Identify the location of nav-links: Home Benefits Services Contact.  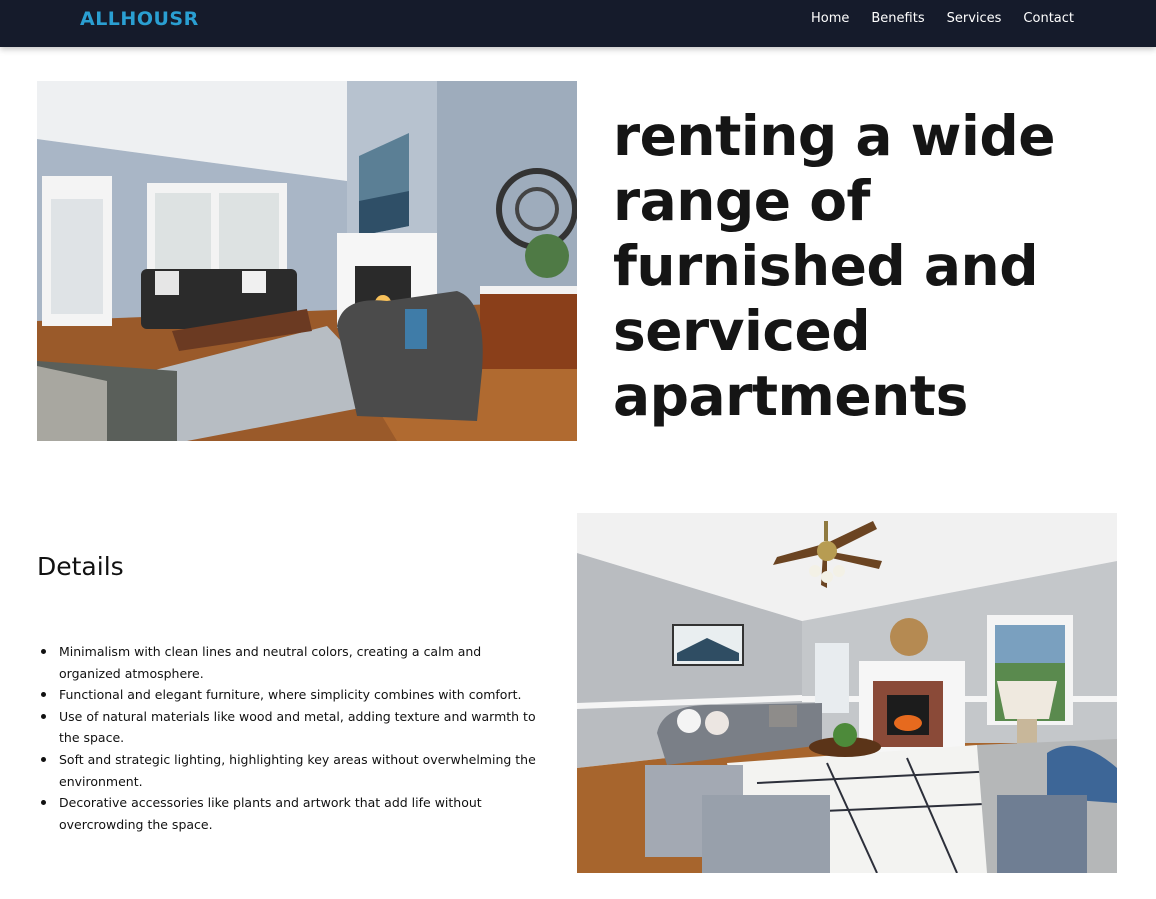
(942, 18).